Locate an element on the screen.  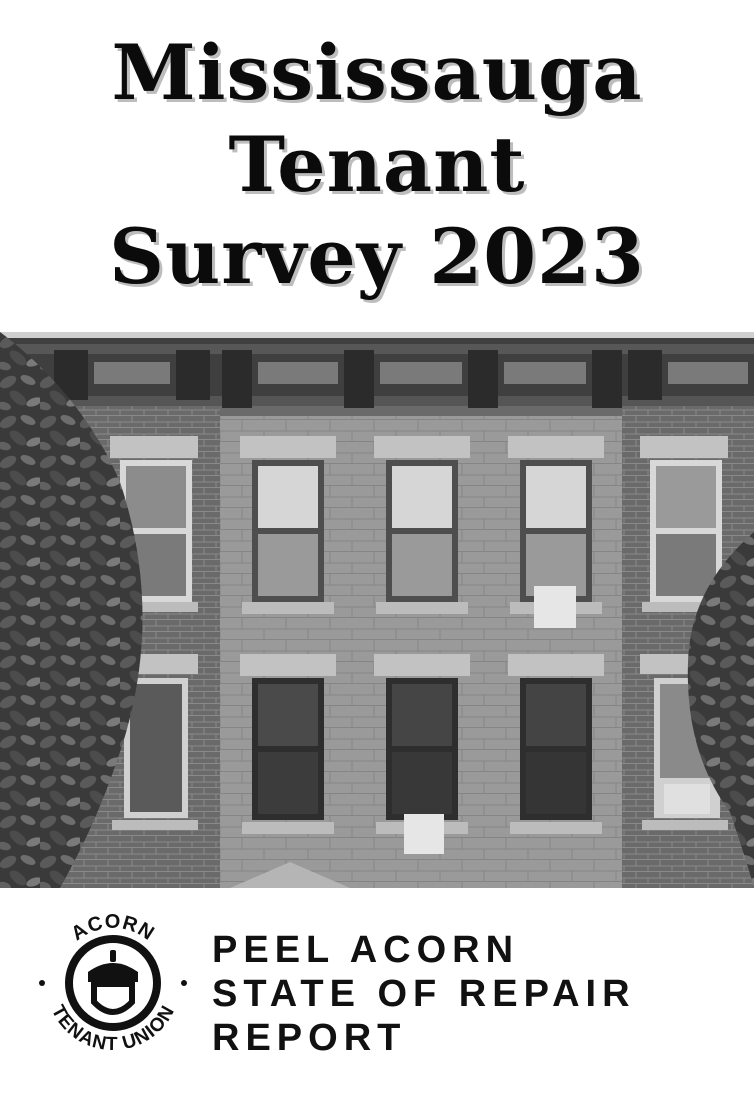
title-line-2: Tenant is located at coordinates (377, 164).